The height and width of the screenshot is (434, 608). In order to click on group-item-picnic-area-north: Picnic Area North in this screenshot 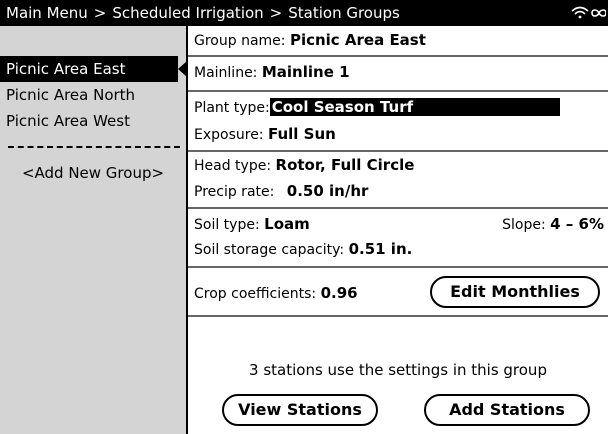, I will do `click(89, 95)`.